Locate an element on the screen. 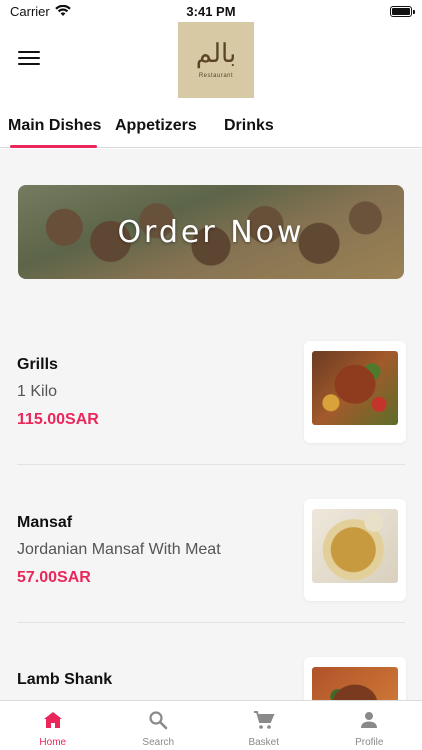  logo-subtitle: Restaurant is located at coordinates (216, 76).